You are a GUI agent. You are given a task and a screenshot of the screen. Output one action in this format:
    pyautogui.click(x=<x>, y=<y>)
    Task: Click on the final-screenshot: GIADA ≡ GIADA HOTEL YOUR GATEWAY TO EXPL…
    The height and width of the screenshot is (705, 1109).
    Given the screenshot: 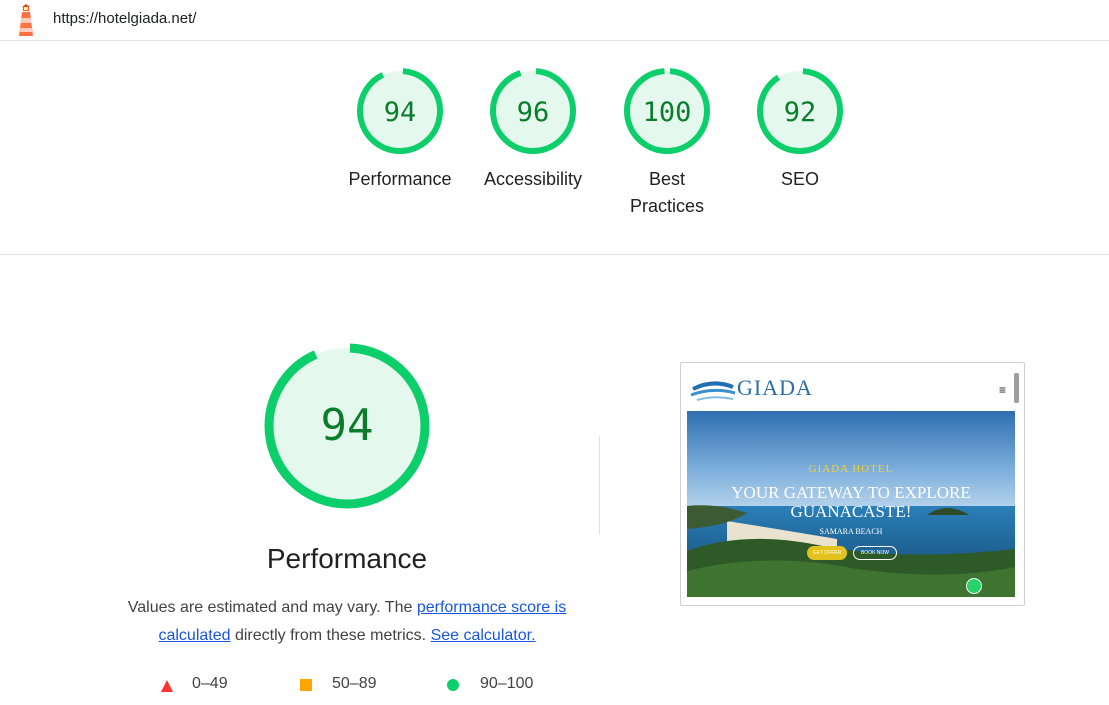 What is the action you would take?
    pyautogui.click(x=852, y=484)
    